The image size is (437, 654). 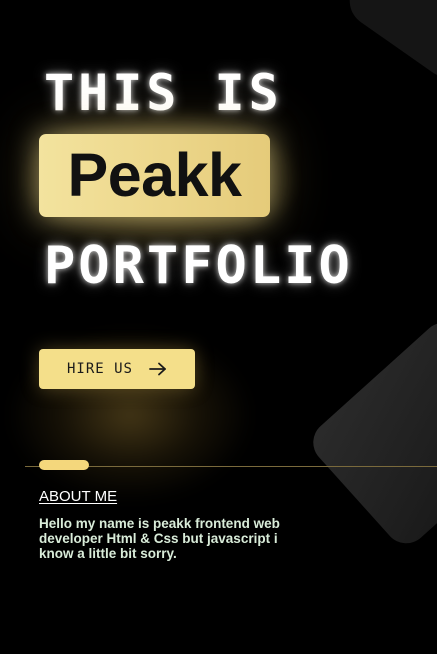 I want to click on hero-name-badge: Peakk, so click(x=154, y=175).